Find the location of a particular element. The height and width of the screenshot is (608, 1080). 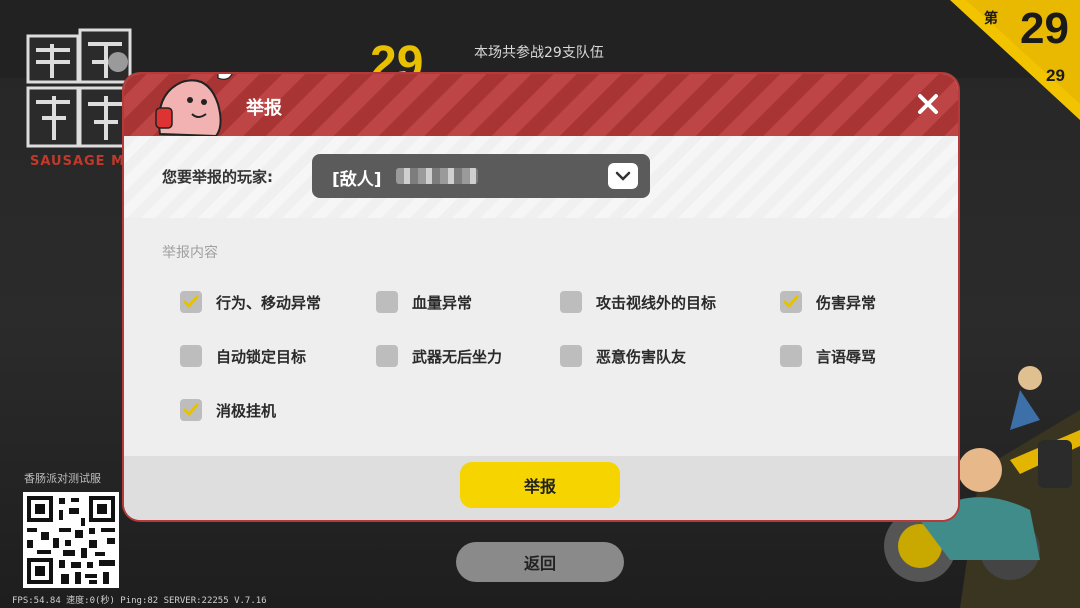

game-logo-icon is located at coordinates (79, 88).